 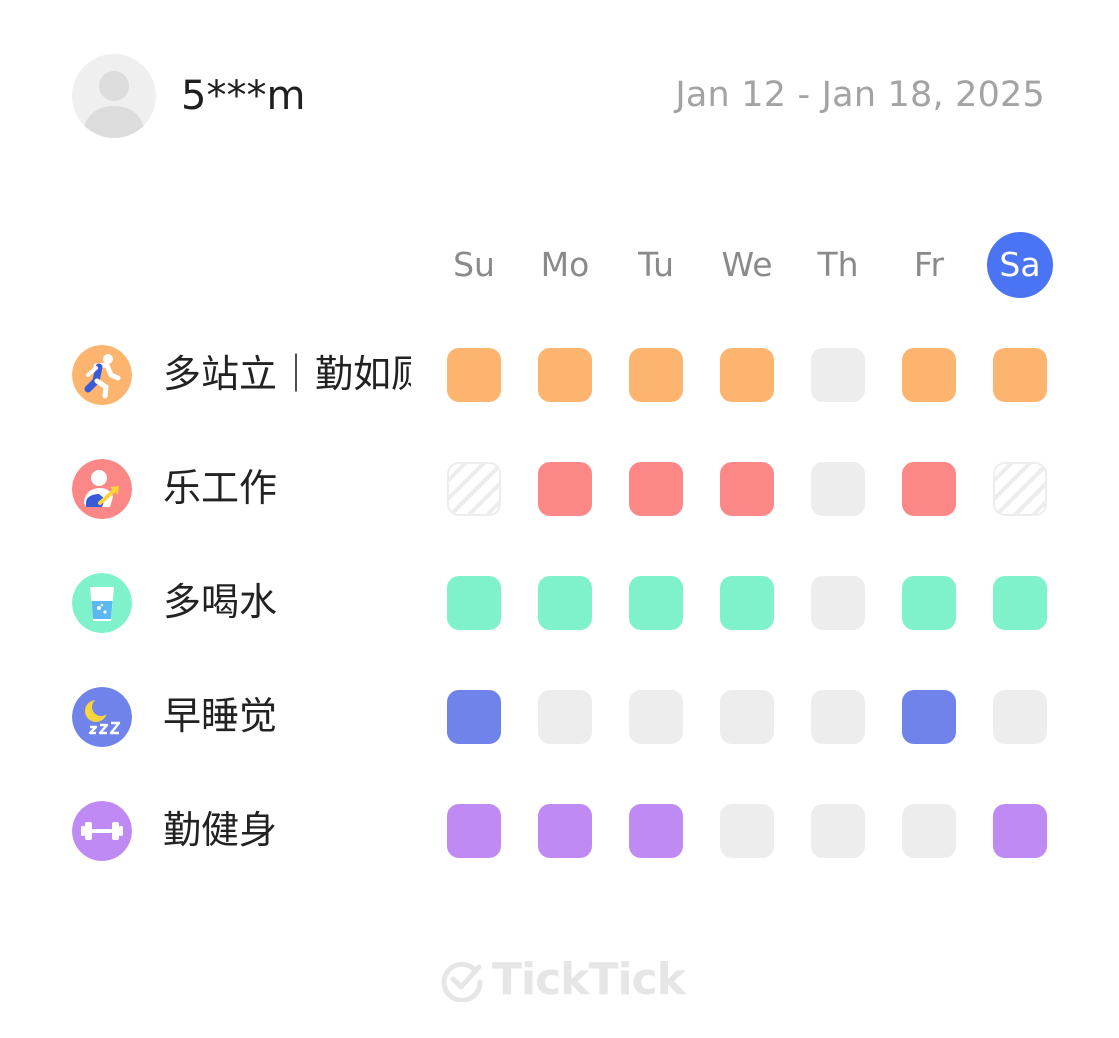 I want to click on avatar, so click(x=114, y=96).